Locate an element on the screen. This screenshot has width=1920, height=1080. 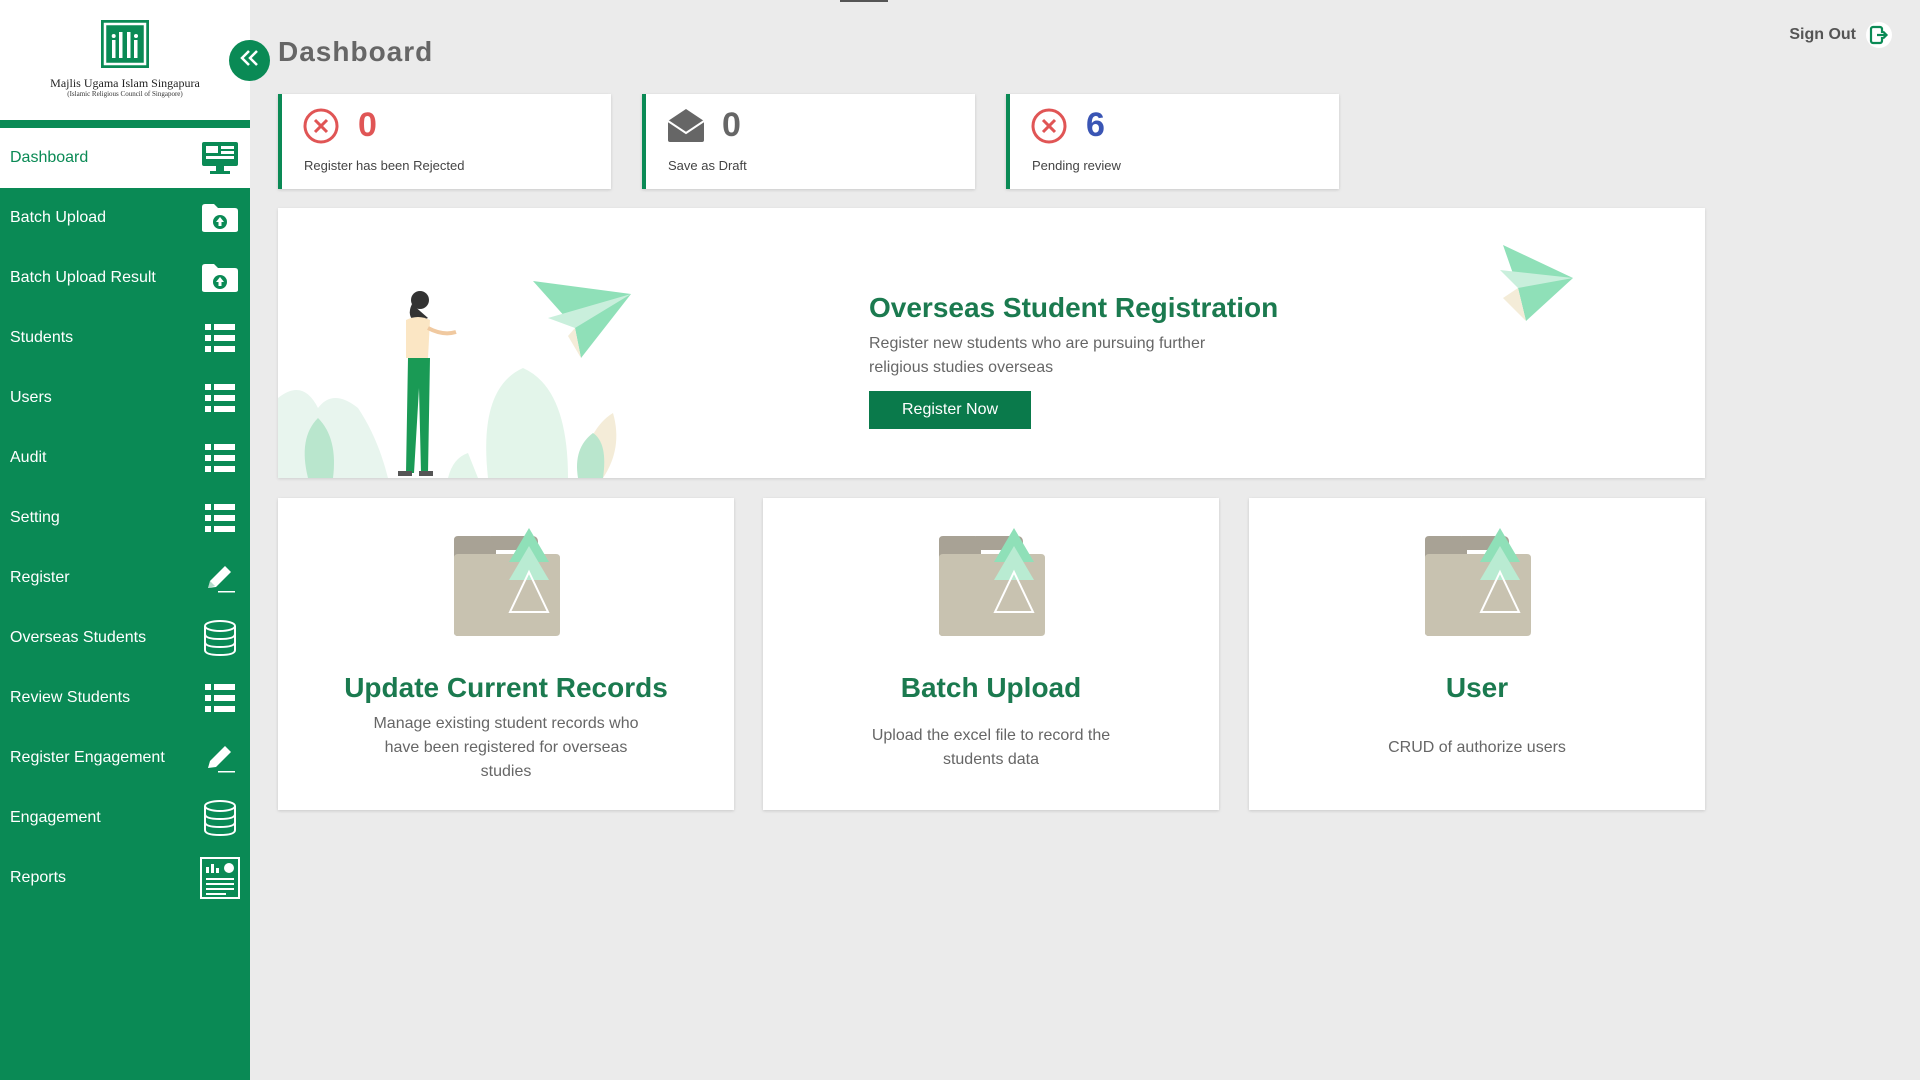
sidebar-item-label: Review Students is located at coordinates (70, 697).